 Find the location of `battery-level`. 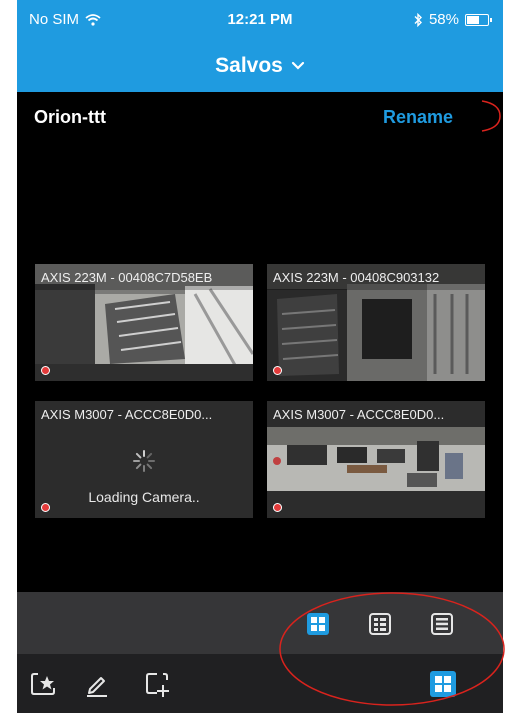

battery-level is located at coordinates (473, 19).